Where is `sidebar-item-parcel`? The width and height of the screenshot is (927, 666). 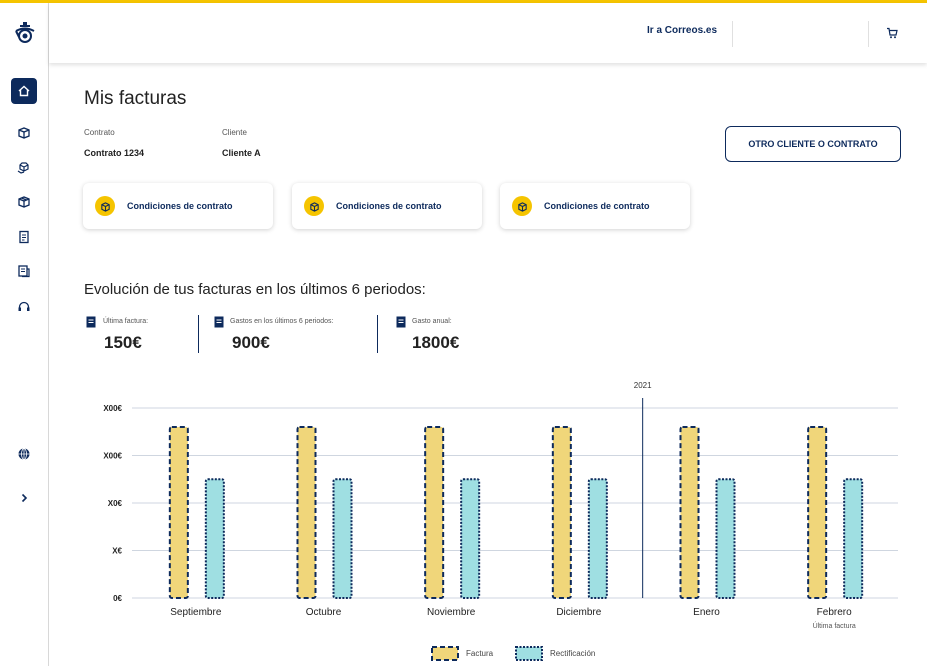
sidebar-item-parcel is located at coordinates (24, 202).